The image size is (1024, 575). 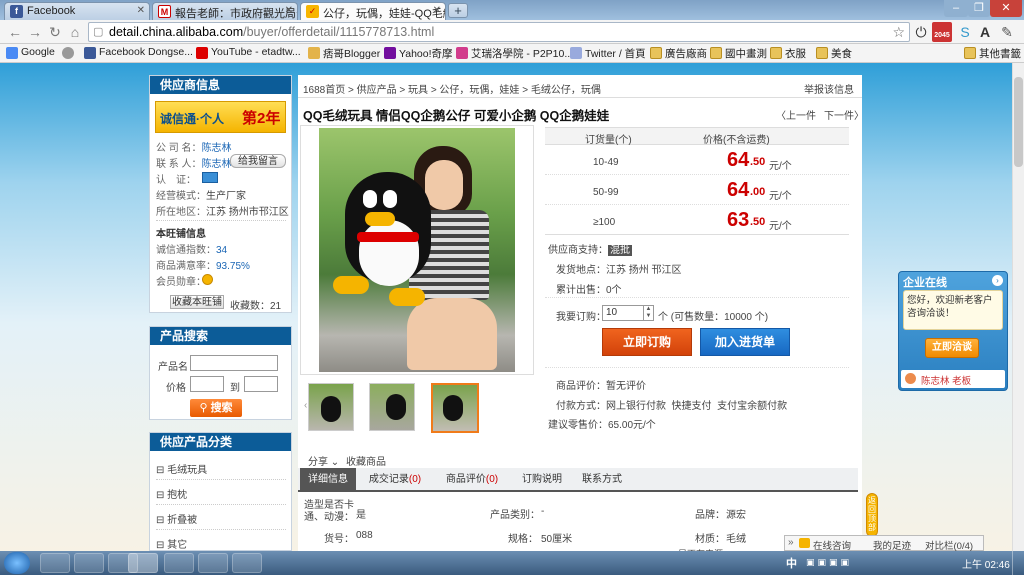 I want to click on main-image-frame, so click(x=417, y=250).